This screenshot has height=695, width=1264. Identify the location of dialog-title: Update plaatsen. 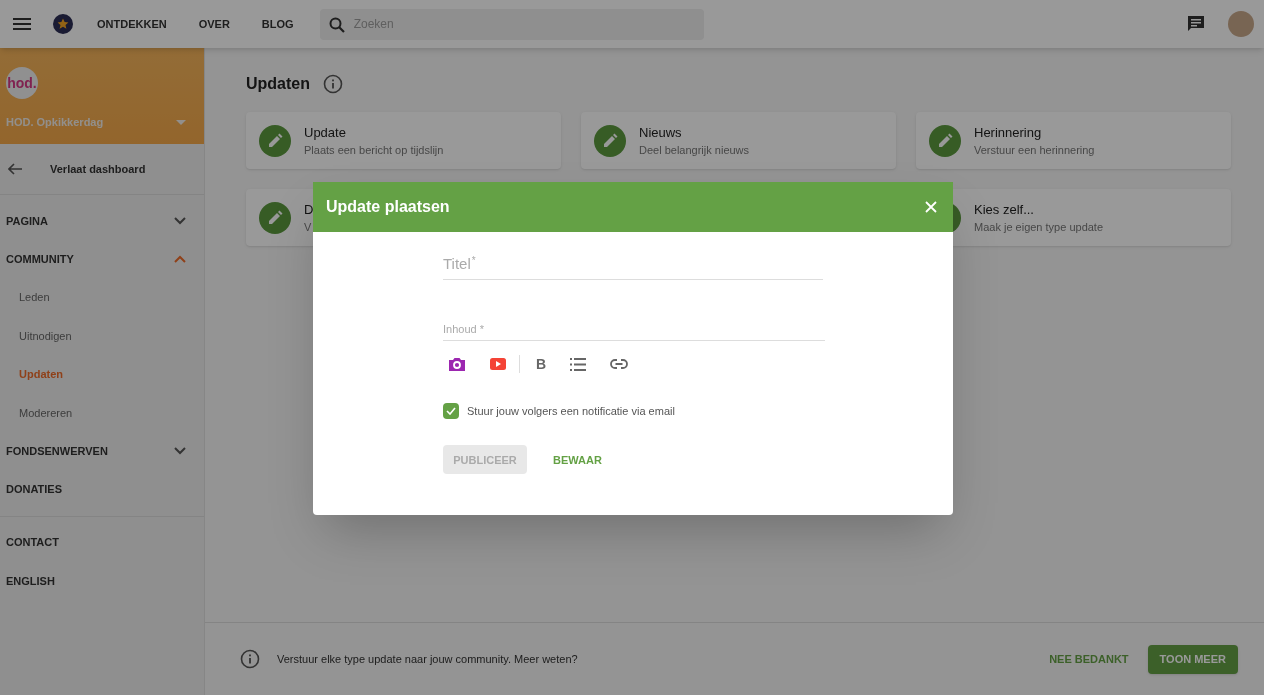
(388, 207).